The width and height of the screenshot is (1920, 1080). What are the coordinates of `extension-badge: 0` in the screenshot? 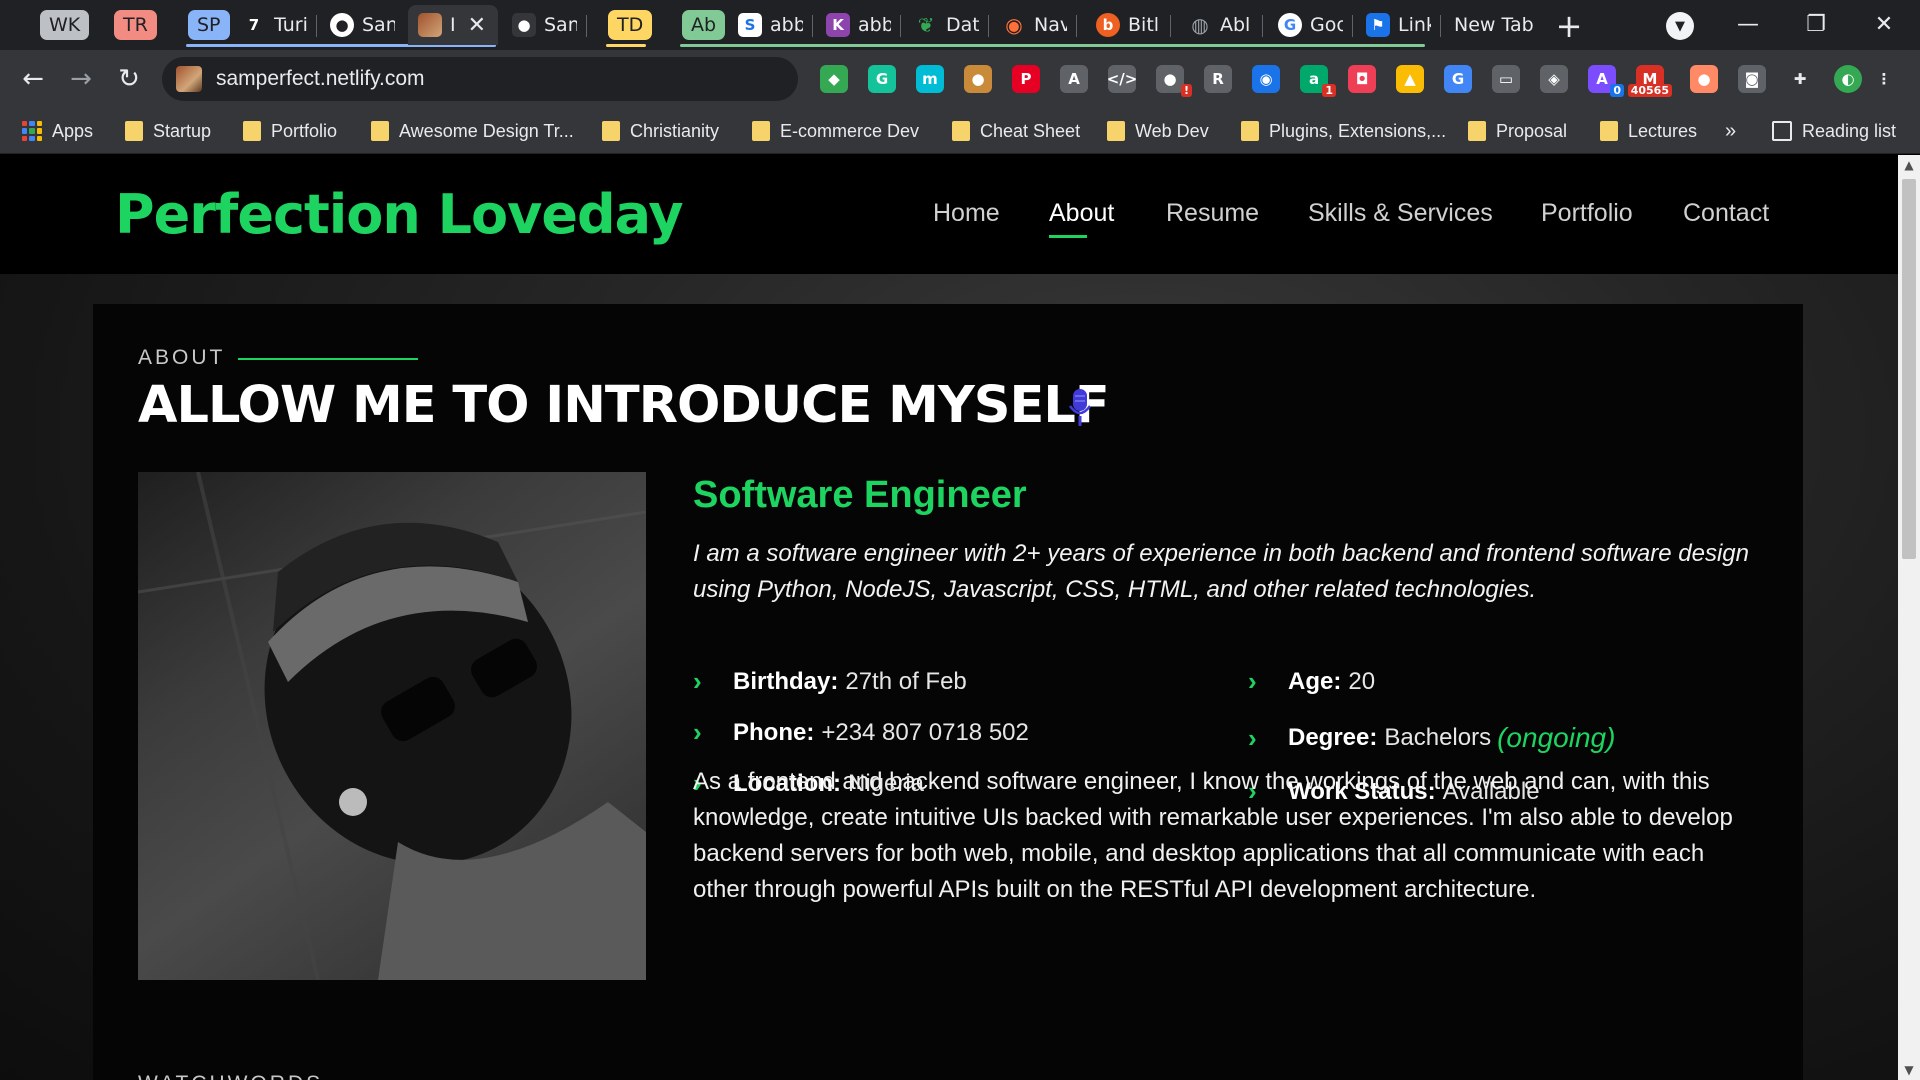 It's located at (1617, 90).